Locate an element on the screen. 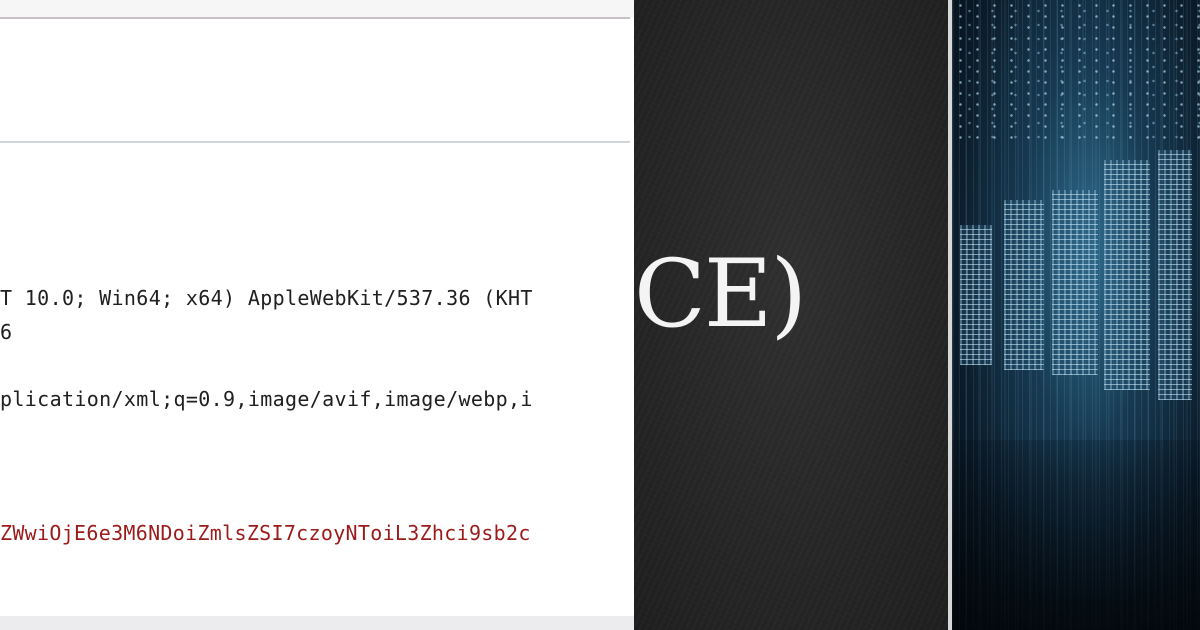 Image resolution: width=1200 pixels, height=630 pixels. slide-title-fragment: CE) is located at coordinates (720, 294).